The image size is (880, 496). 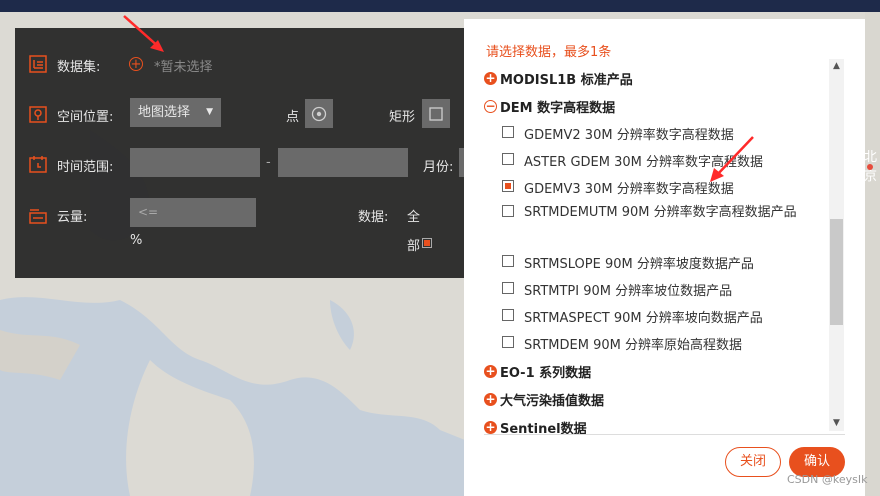 What do you see at coordinates (753, 462) in the screenshot?
I see `close-button: 关闭` at bounding box center [753, 462].